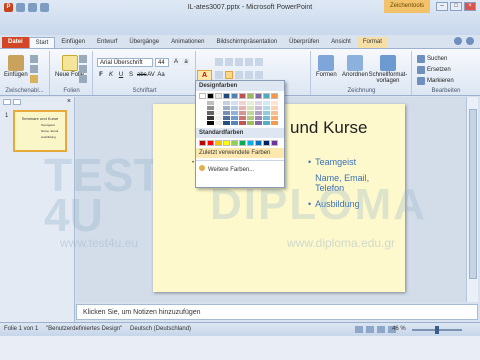 The image size is (480, 360). I want to click on tab-design: Entwurf, so click(107, 42).